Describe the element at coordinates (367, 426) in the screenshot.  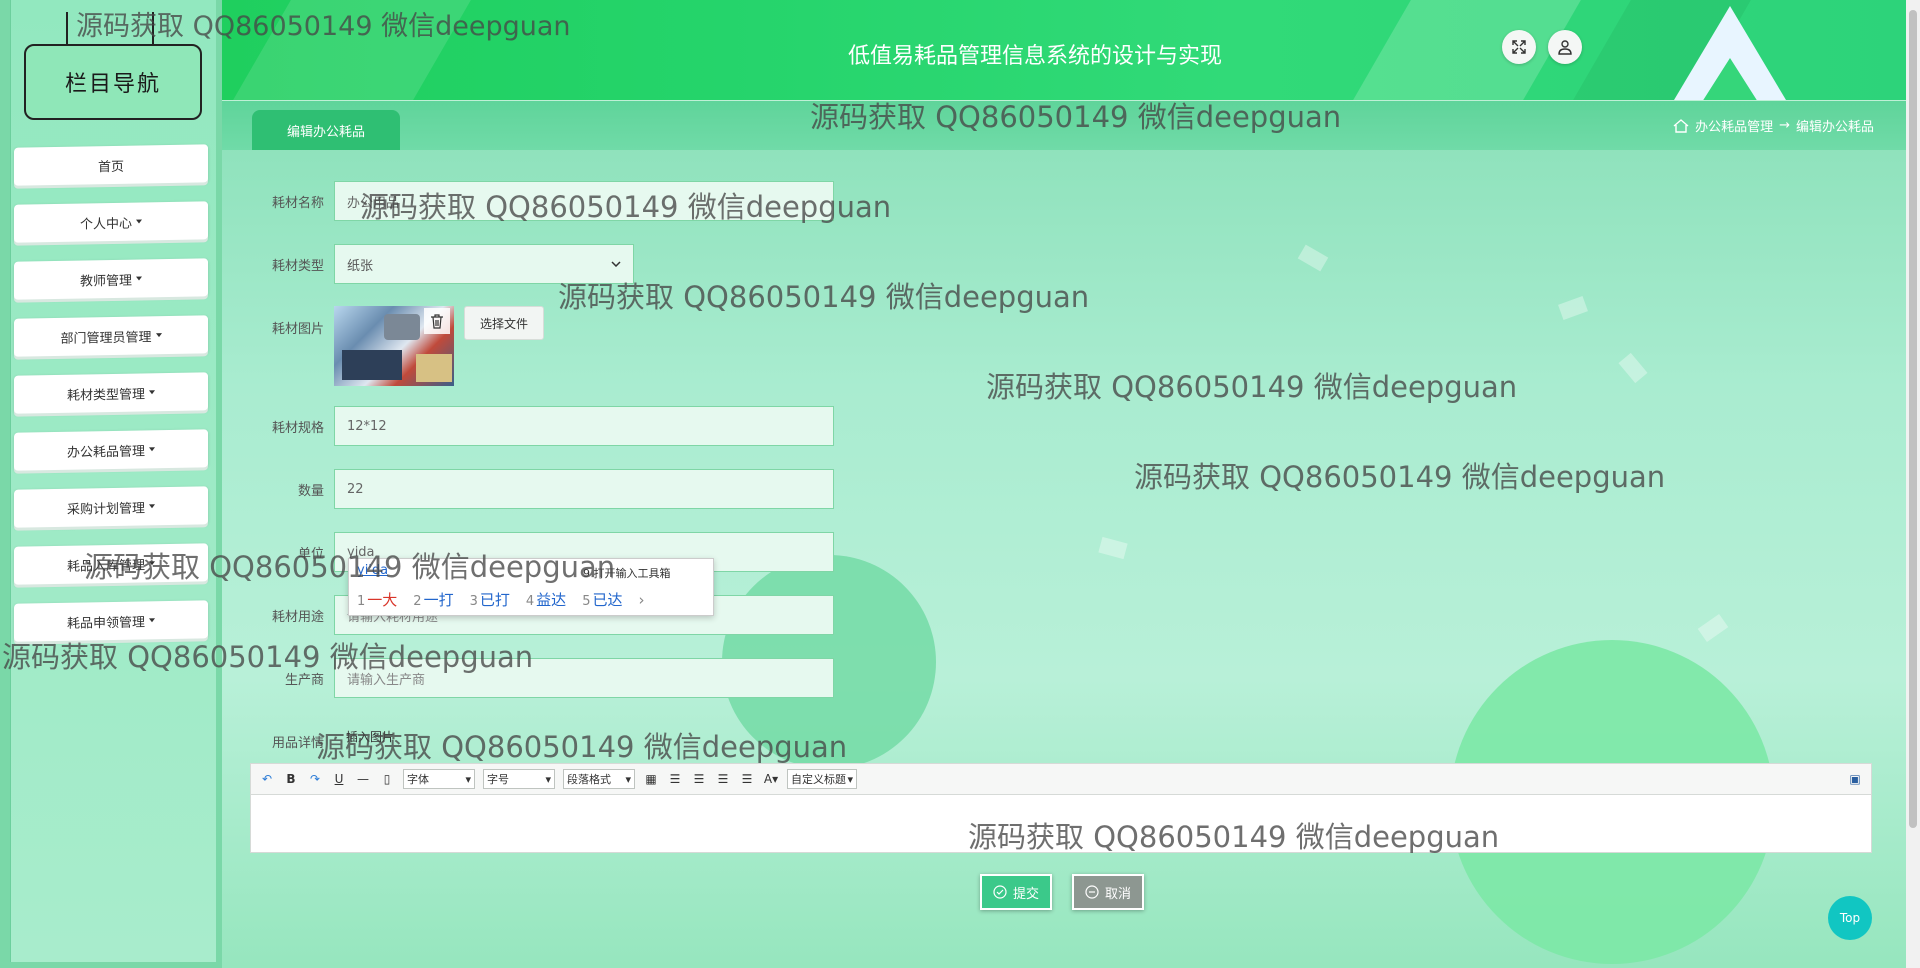
I see `spec-value: 12*12` at that location.